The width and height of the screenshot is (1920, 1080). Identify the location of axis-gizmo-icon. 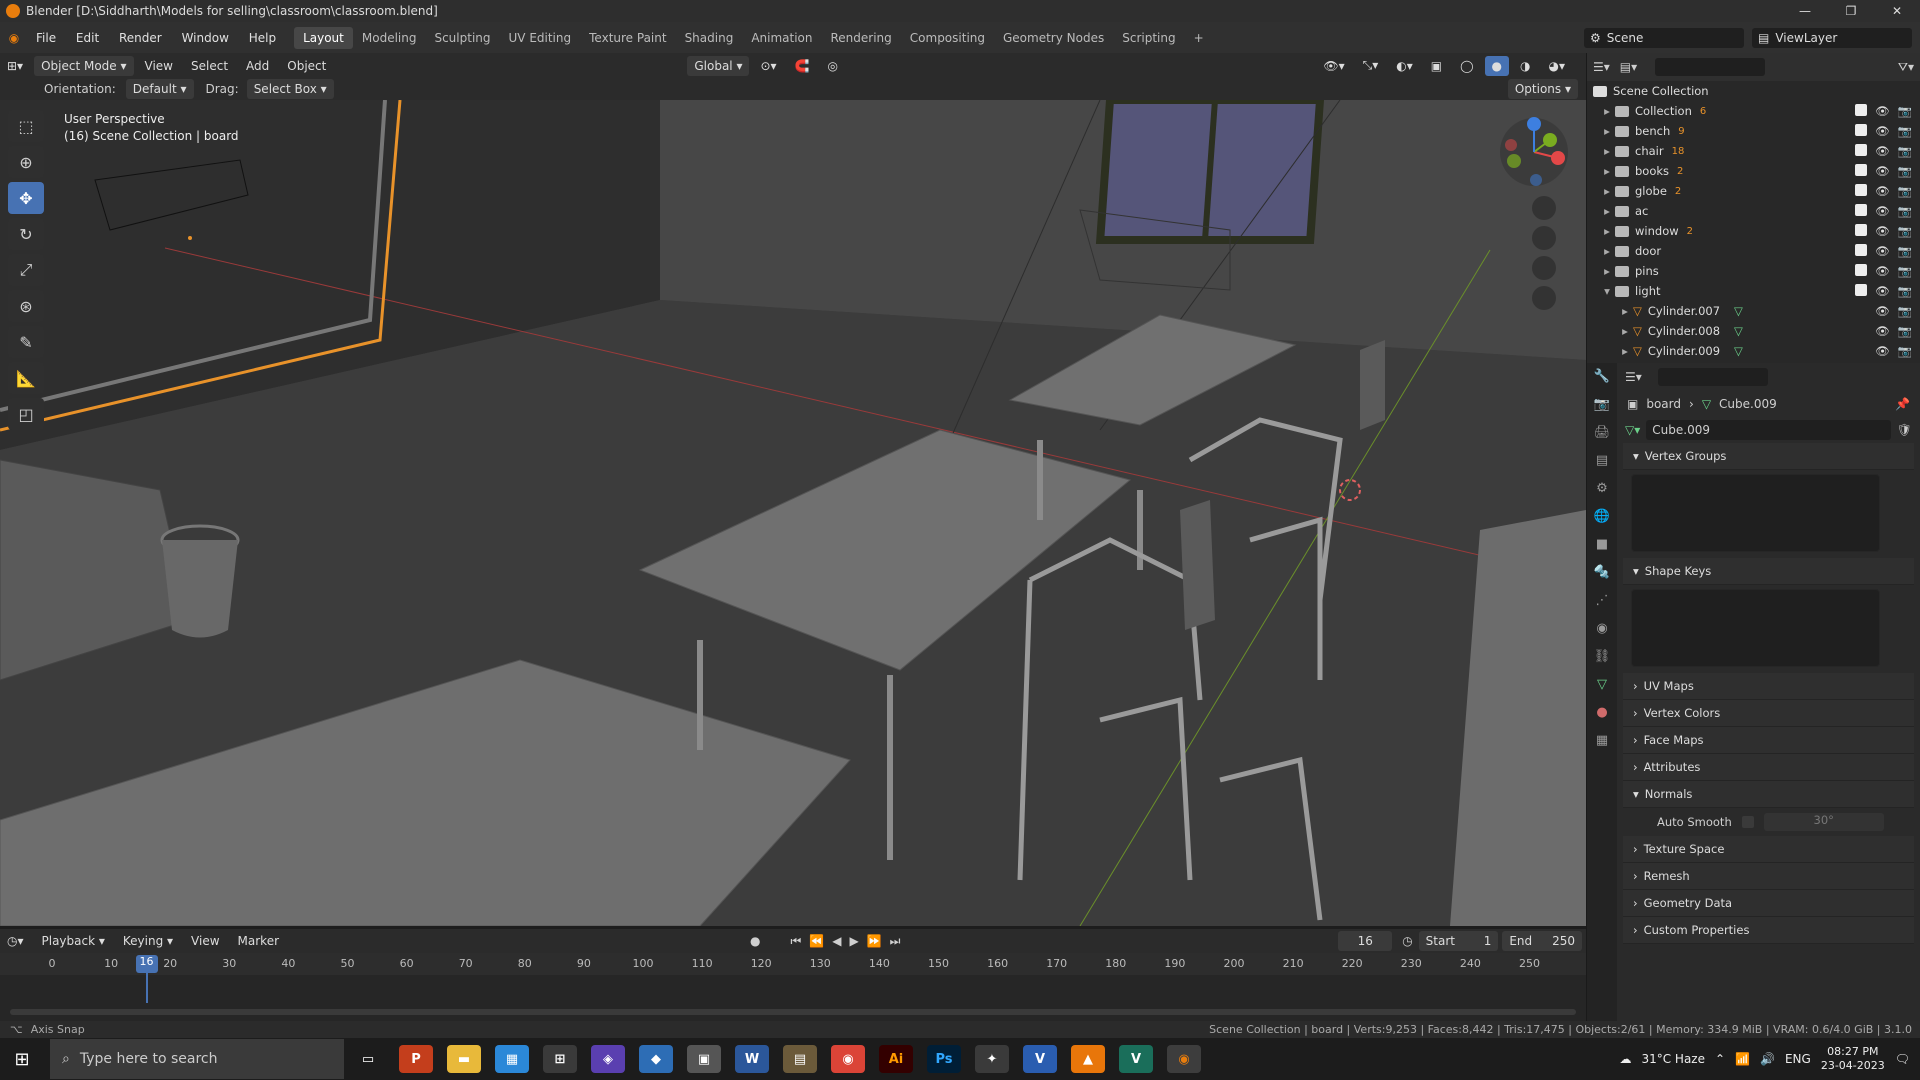
(1534, 212).